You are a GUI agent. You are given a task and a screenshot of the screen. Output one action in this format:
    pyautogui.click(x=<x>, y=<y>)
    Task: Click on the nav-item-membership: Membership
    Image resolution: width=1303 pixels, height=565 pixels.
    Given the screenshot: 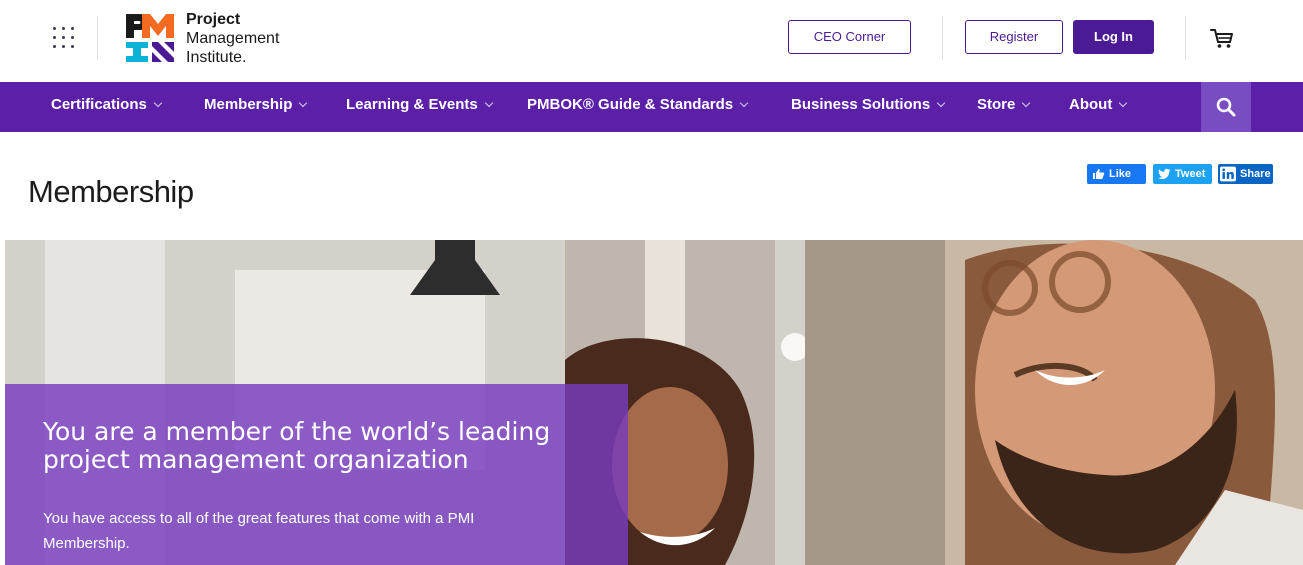 What is the action you would take?
    pyautogui.click(x=256, y=107)
    